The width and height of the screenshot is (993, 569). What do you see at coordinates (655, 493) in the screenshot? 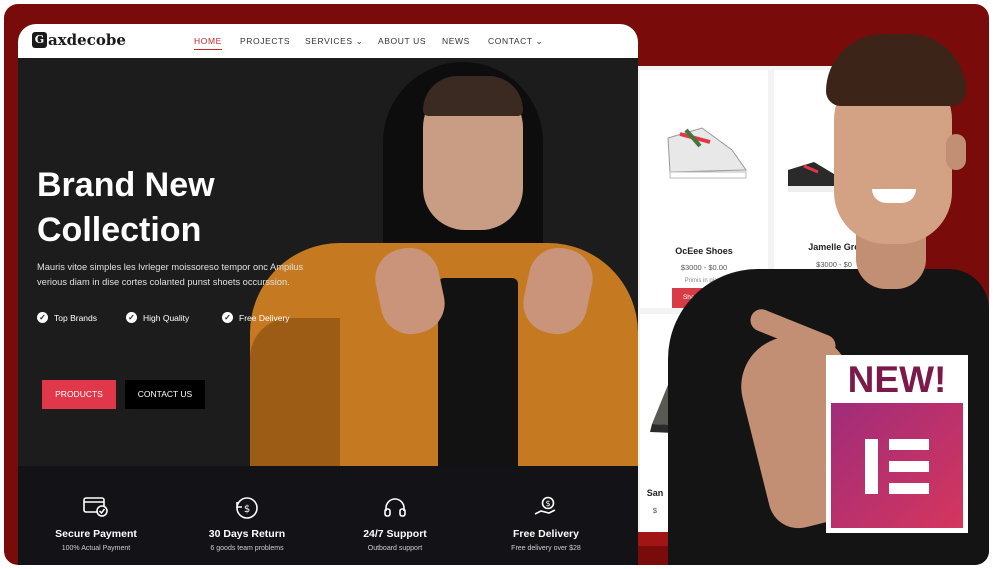
I see `product-name: San` at bounding box center [655, 493].